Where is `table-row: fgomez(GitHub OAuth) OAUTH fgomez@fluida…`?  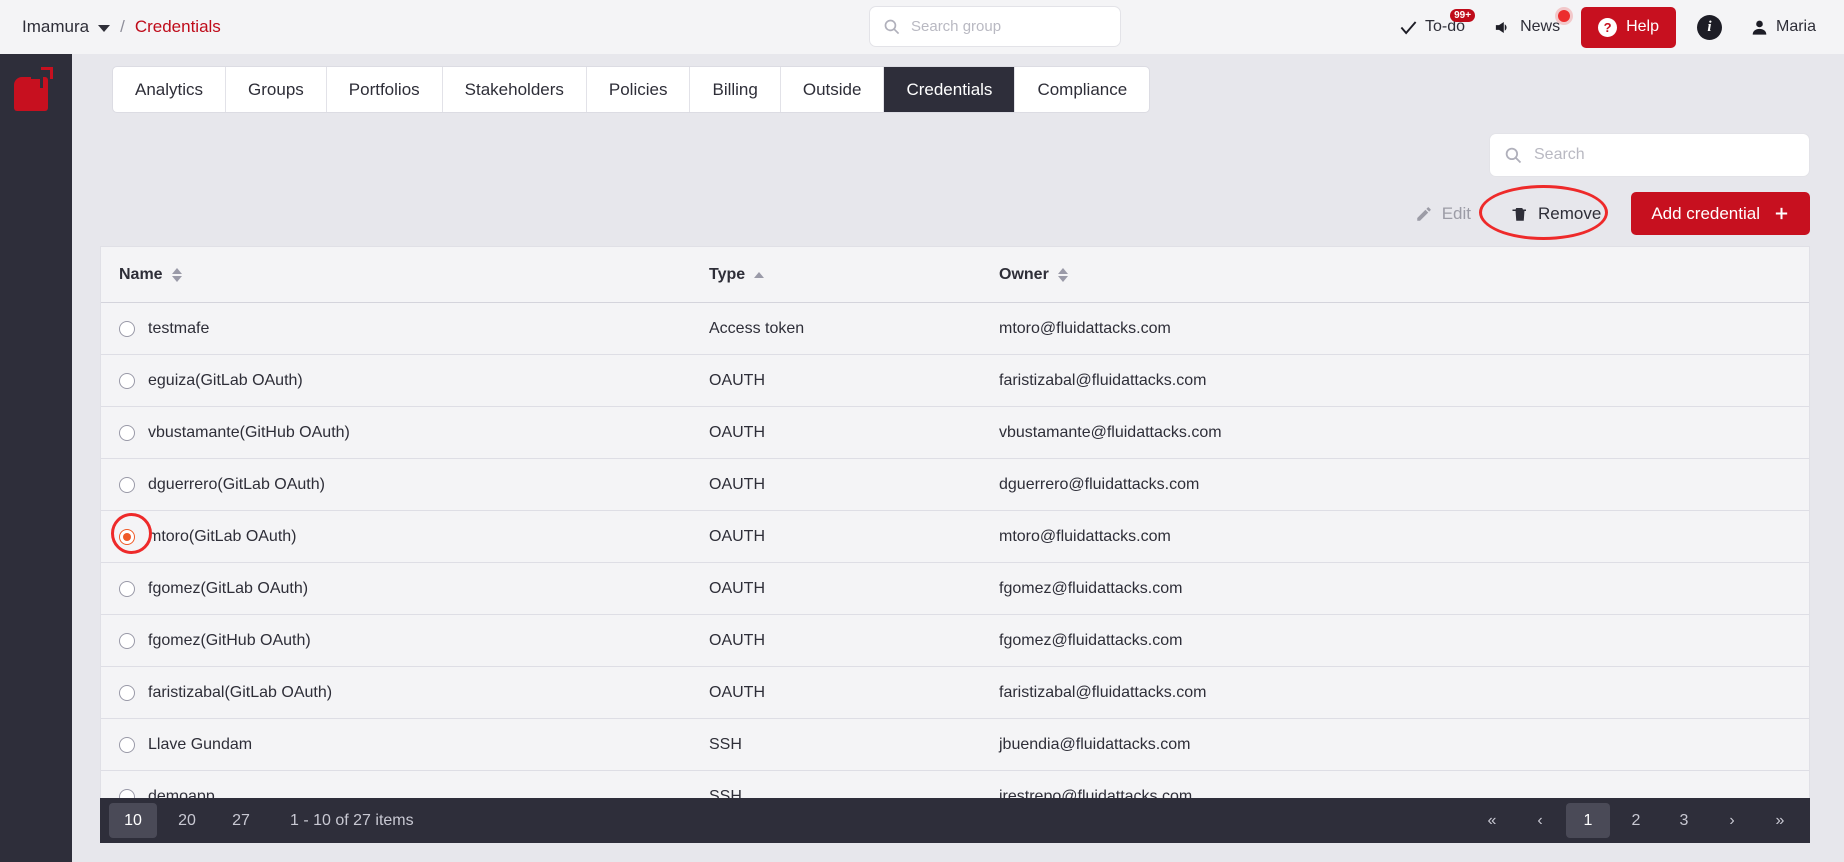 table-row: fgomez(GitHub OAuth) OAUTH fgomez@fluida… is located at coordinates (955, 641).